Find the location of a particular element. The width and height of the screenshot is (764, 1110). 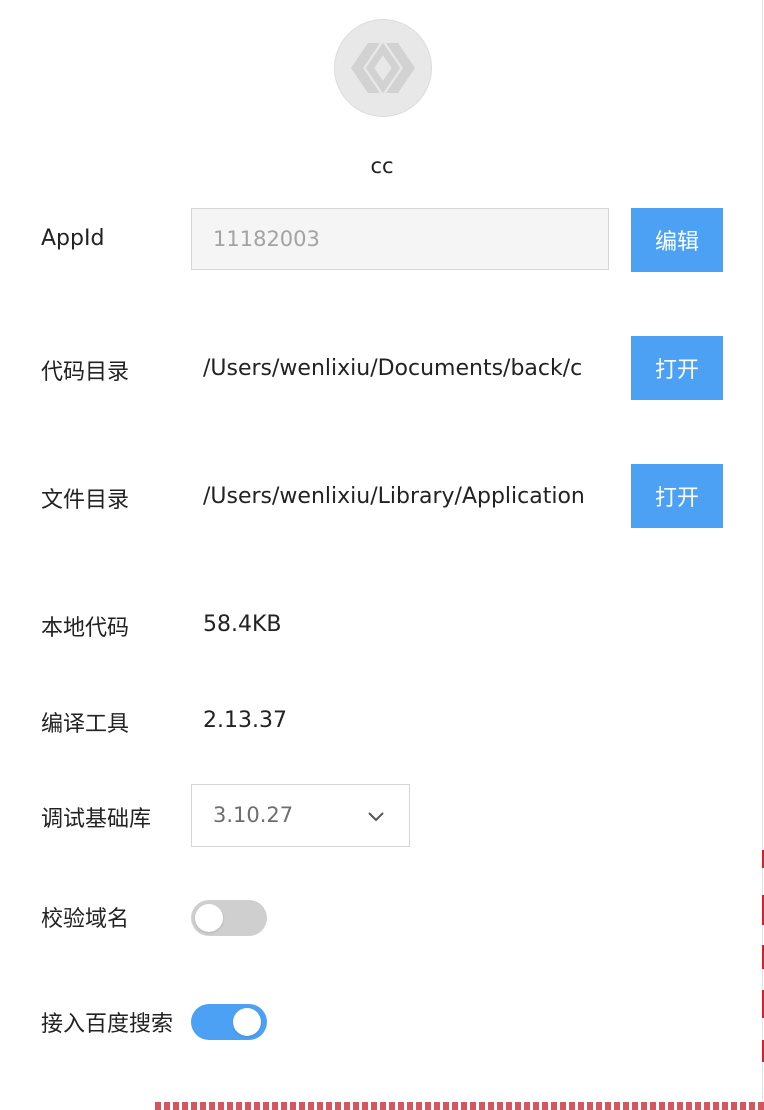

baidu-search-label: 接入百度搜索 is located at coordinates (107, 1024).